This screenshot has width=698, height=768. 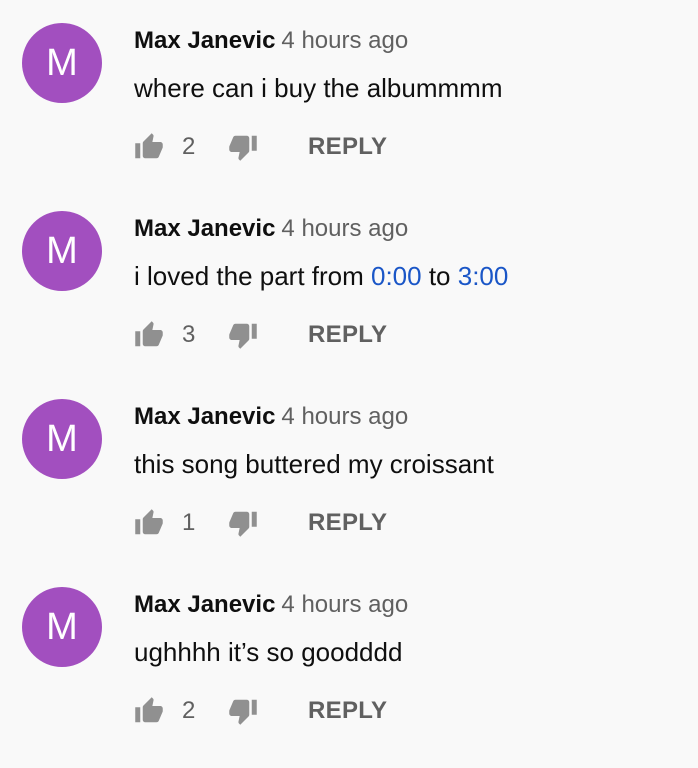 I want to click on timestamp-link: 3:00, so click(x=483, y=276).